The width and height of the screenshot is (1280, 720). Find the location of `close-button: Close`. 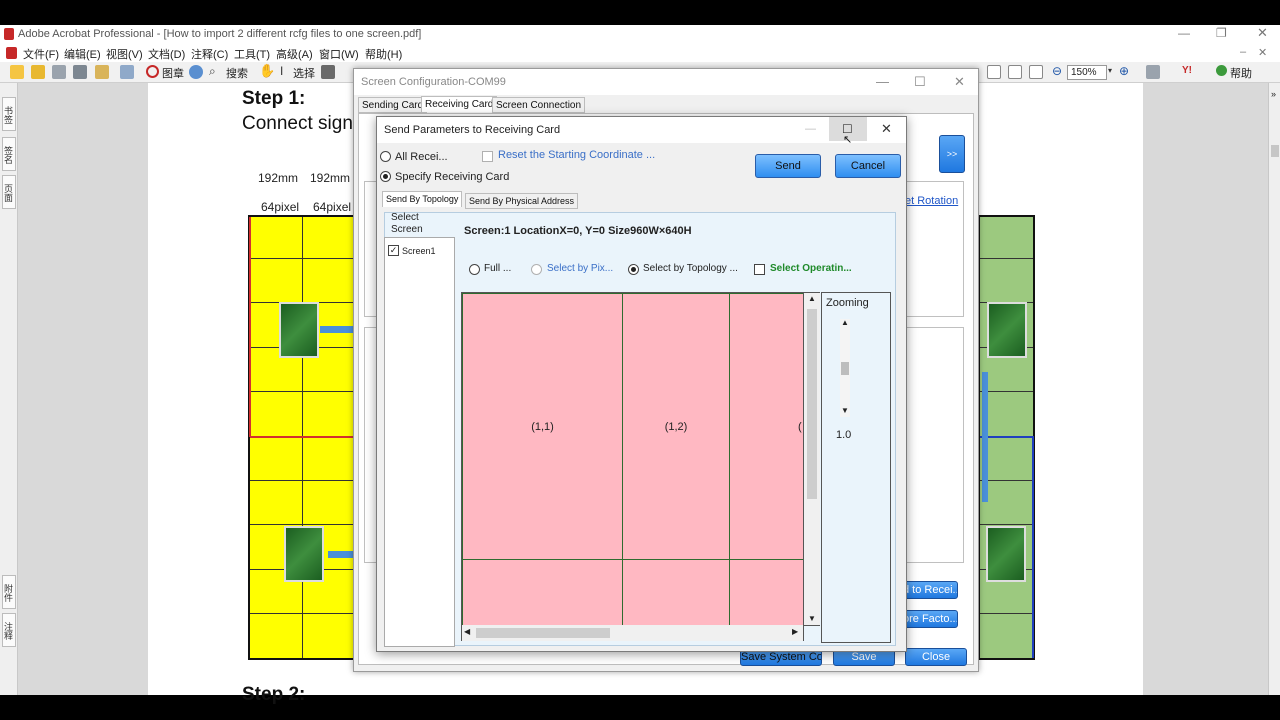

close-button: Close is located at coordinates (936, 657).